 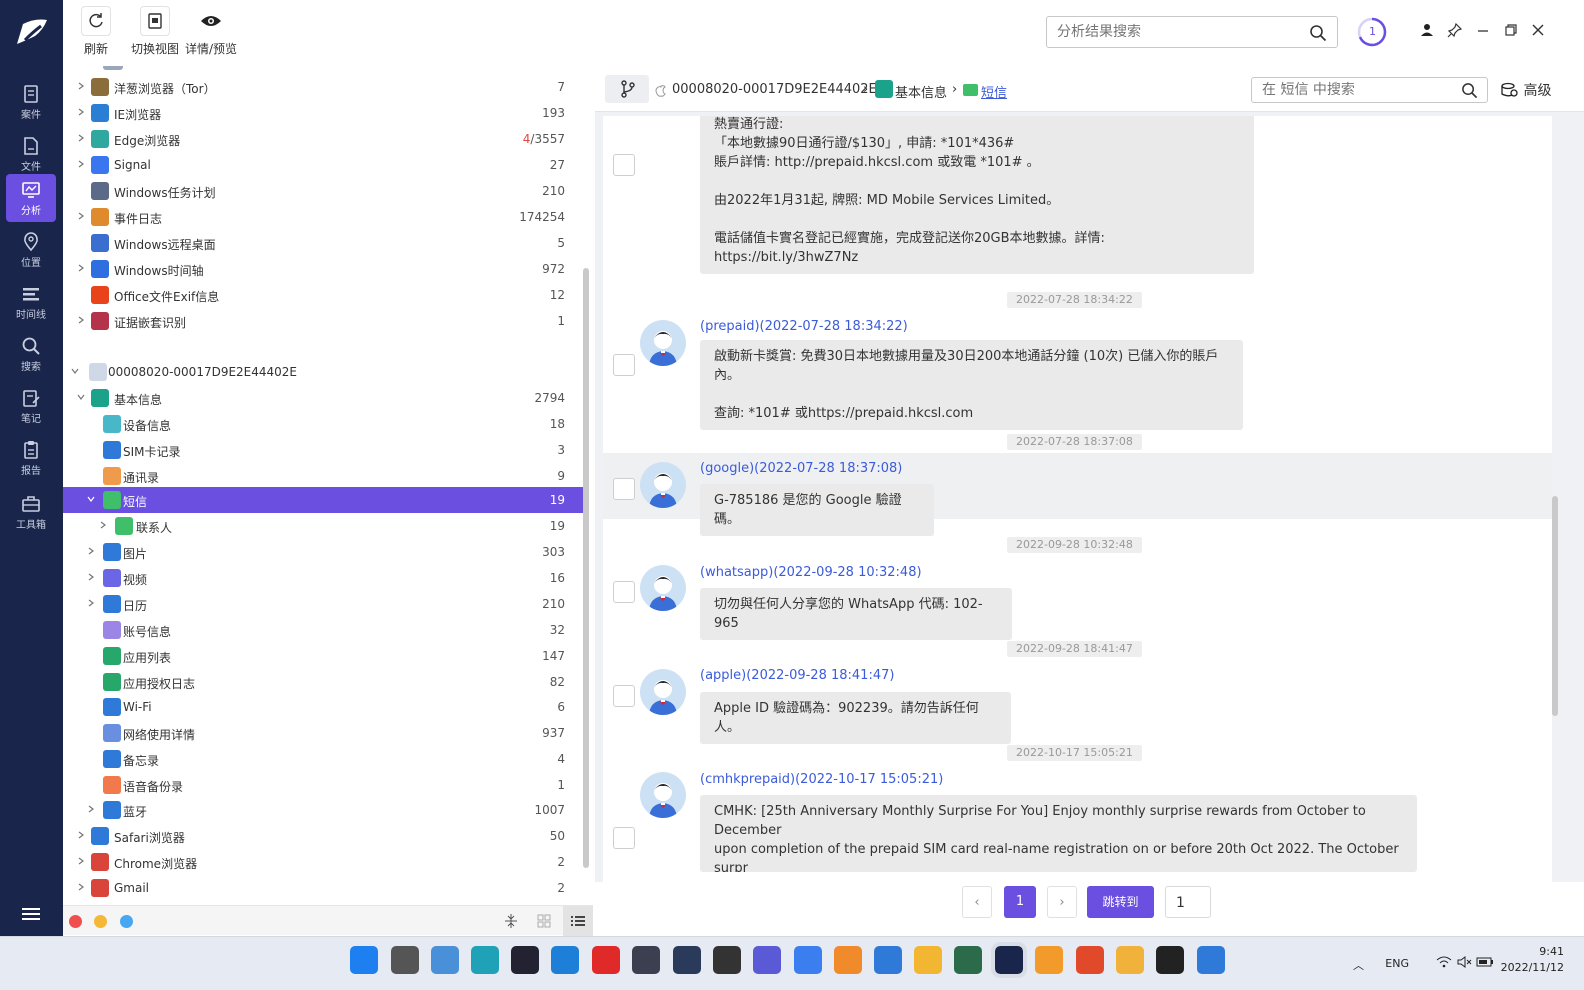 What do you see at coordinates (323, 398) in the screenshot?
I see `tree-row: 基本信息 2794` at bounding box center [323, 398].